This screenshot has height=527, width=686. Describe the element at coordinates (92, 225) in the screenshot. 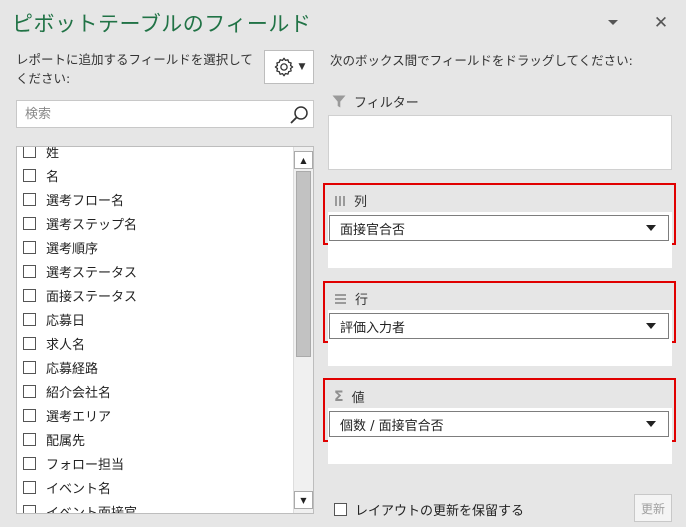

I see `field-label: 選考ステップ名` at that location.